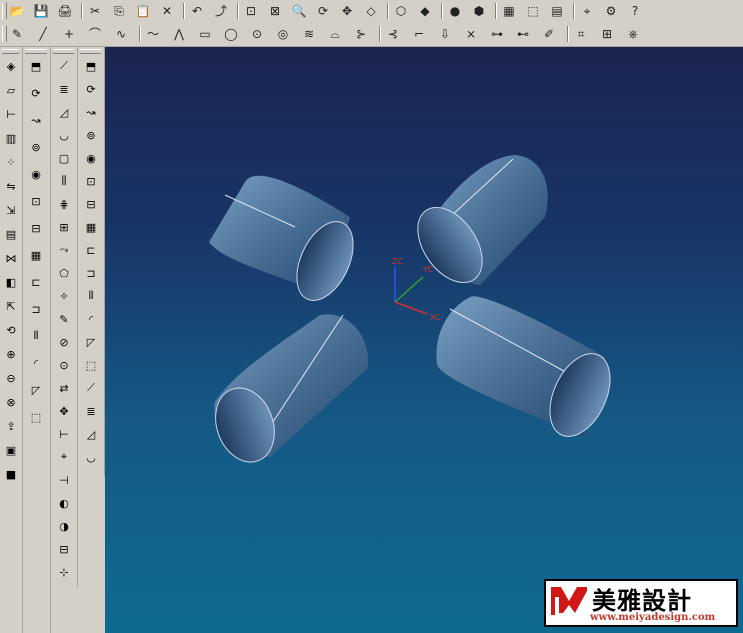  Describe the element at coordinates (64, 457) in the screenshot. I see `analyze-icon: ⌖` at that location.